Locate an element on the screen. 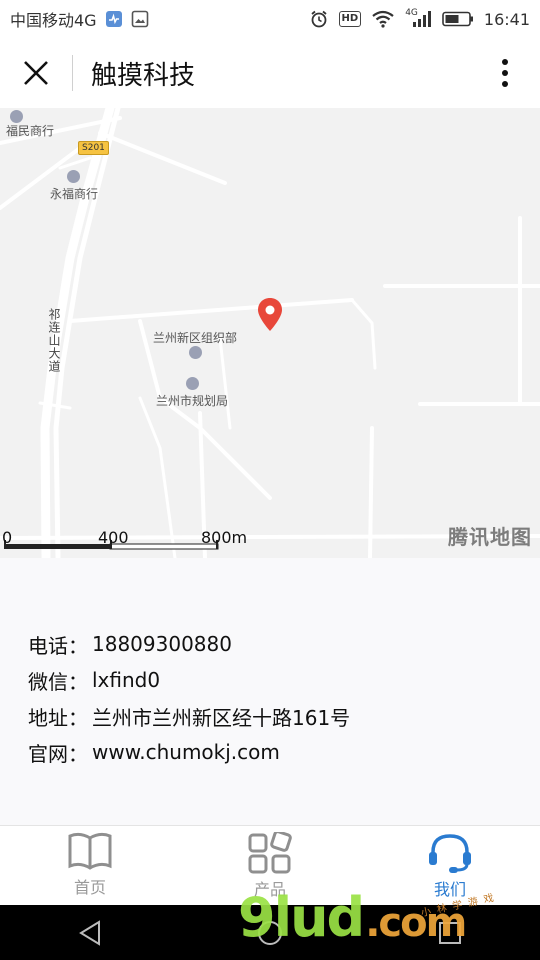  back-button is located at coordinates (90, 932).